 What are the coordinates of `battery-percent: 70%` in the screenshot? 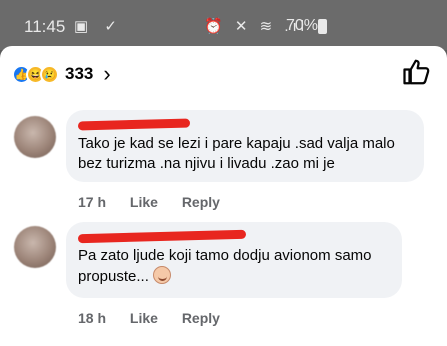 It's located at (302, 25).